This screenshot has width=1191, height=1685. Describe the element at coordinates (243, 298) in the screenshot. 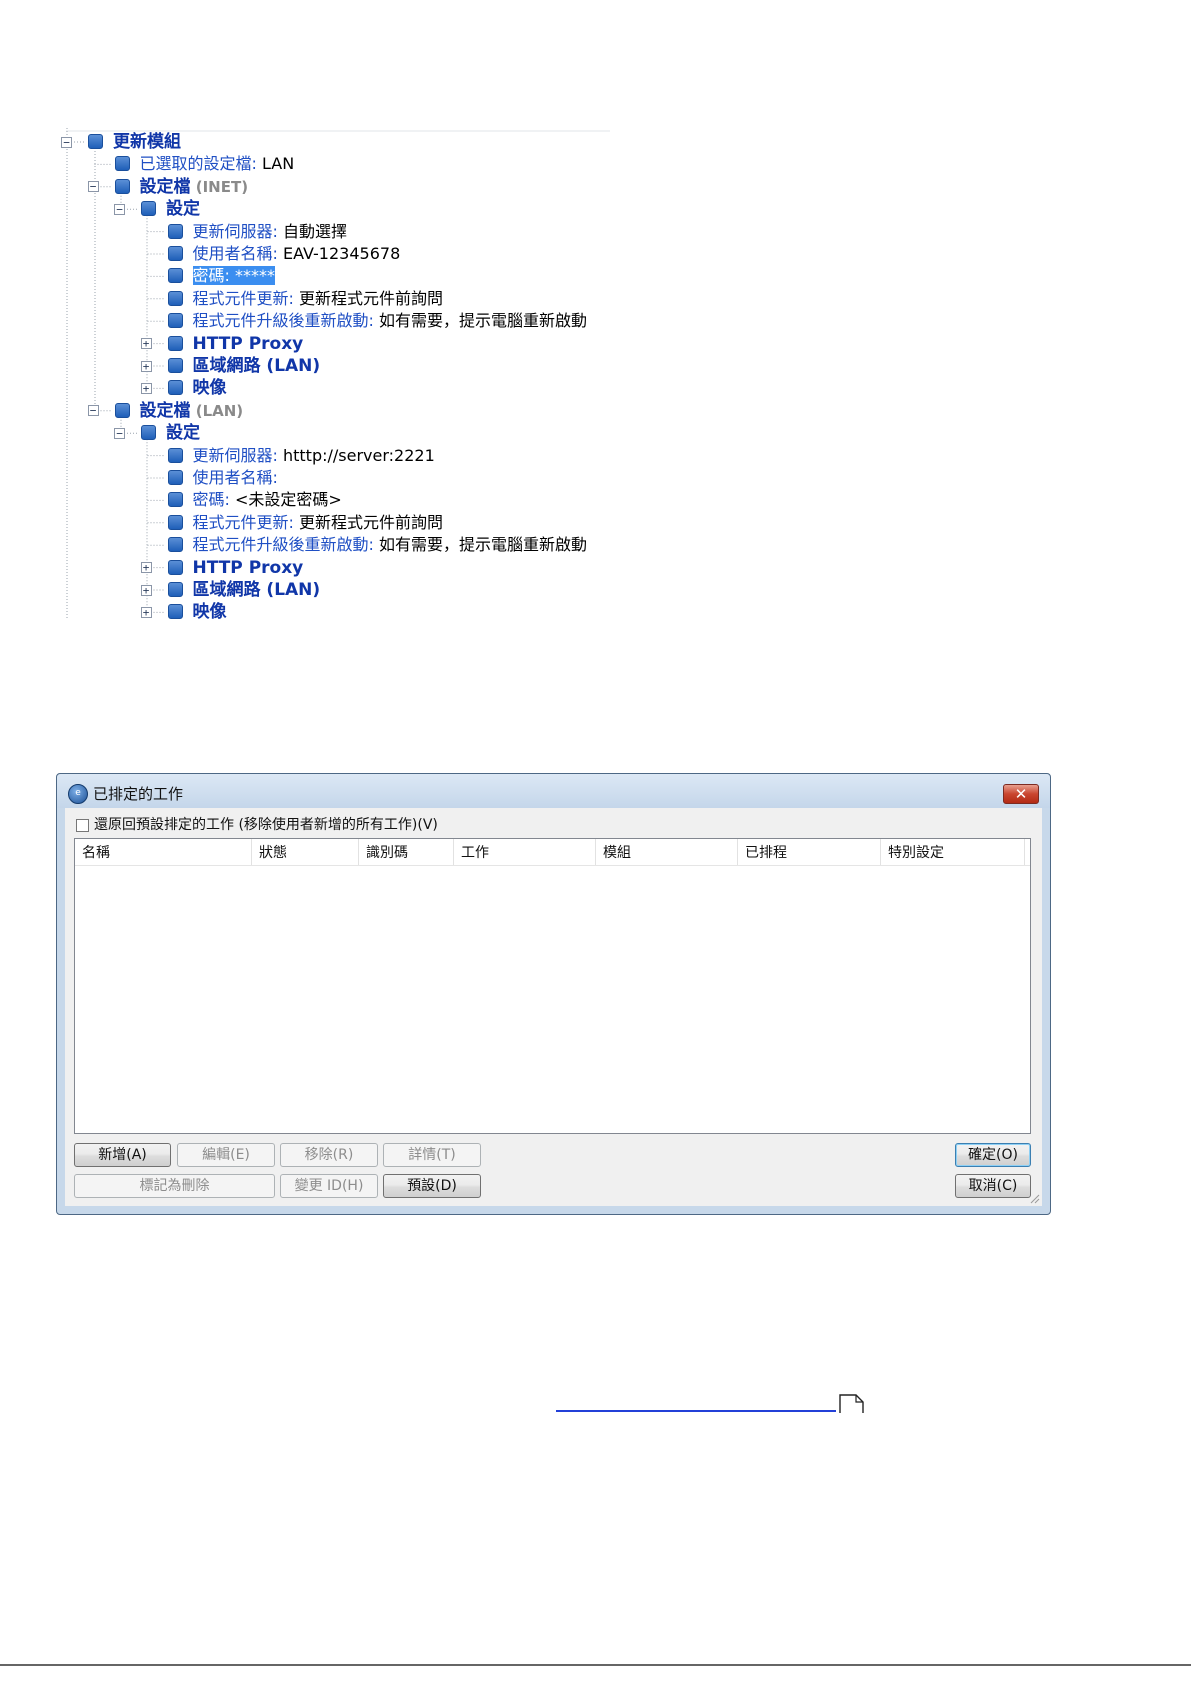

I see `node-label: 程式元件更新:` at that location.